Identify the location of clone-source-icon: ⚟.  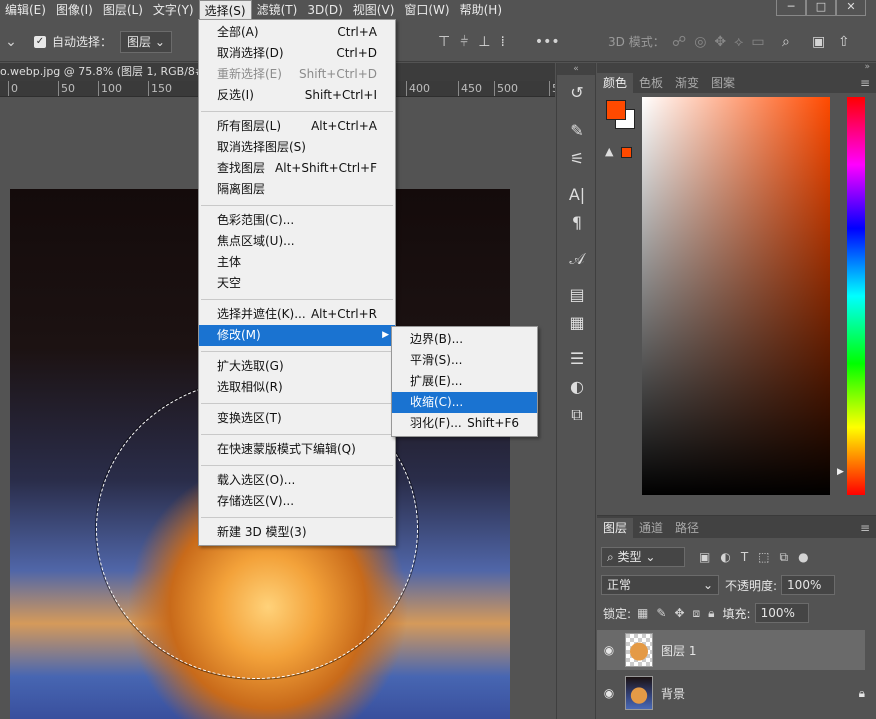
(577, 159).